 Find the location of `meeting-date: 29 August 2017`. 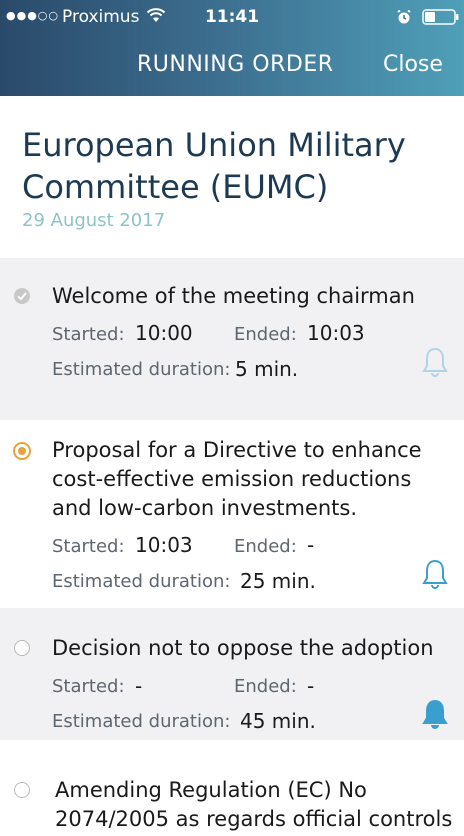

meeting-date: 29 August 2017 is located at coordinates (94, 220).